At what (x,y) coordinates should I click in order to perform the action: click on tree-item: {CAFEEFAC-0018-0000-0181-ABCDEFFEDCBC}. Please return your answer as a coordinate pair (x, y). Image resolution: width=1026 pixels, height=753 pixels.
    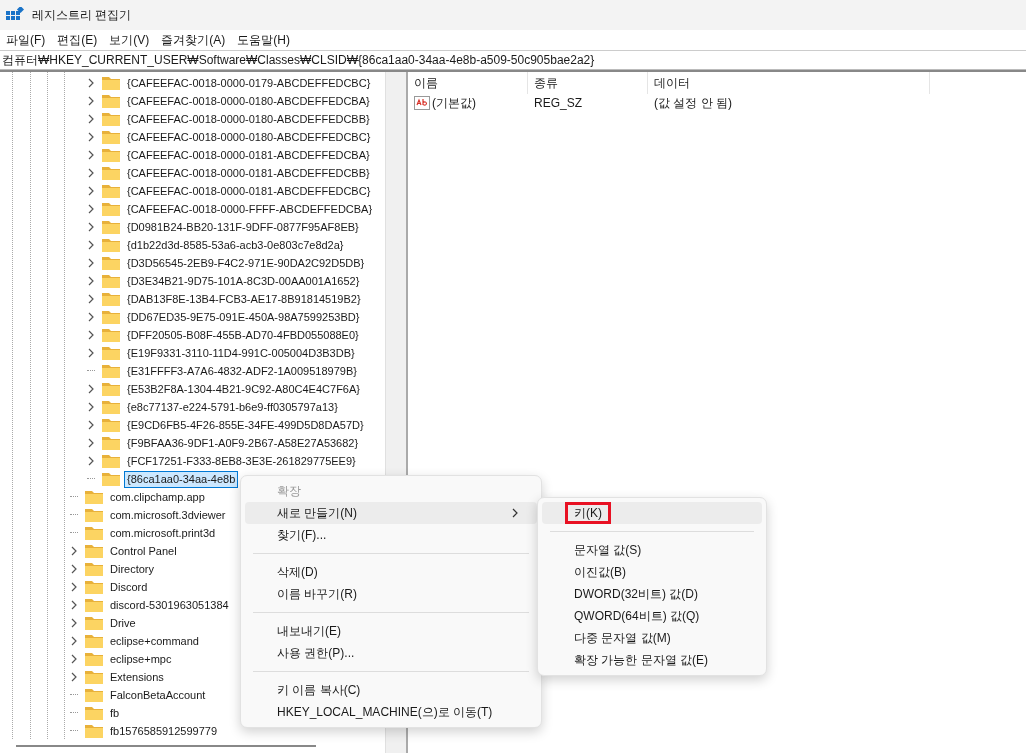
    Looking at the image, I should click on (249, 191).